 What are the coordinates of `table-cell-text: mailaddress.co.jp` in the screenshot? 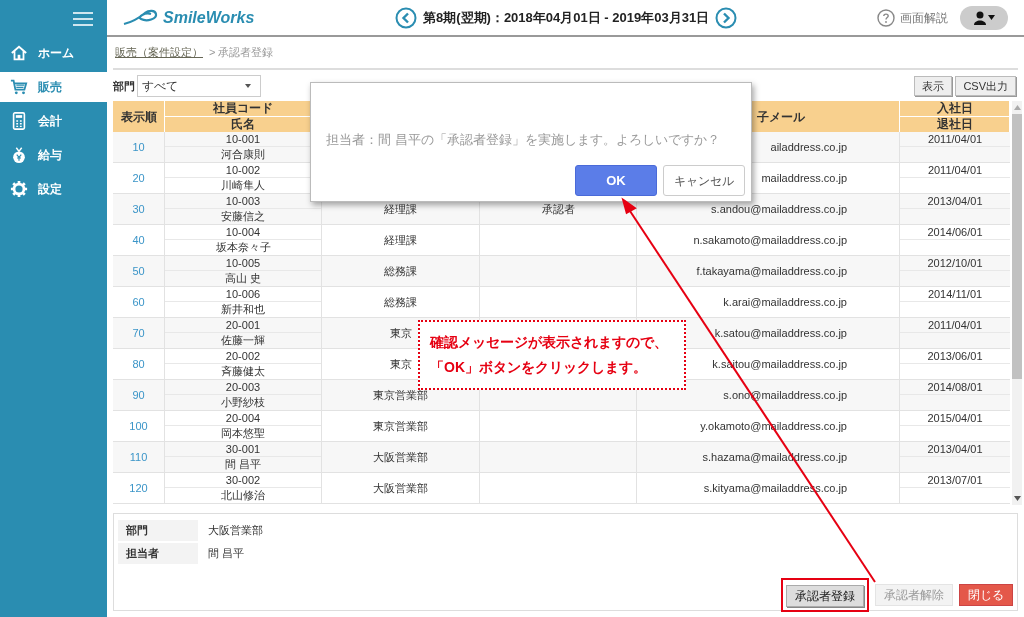 It's located at (804, 178).